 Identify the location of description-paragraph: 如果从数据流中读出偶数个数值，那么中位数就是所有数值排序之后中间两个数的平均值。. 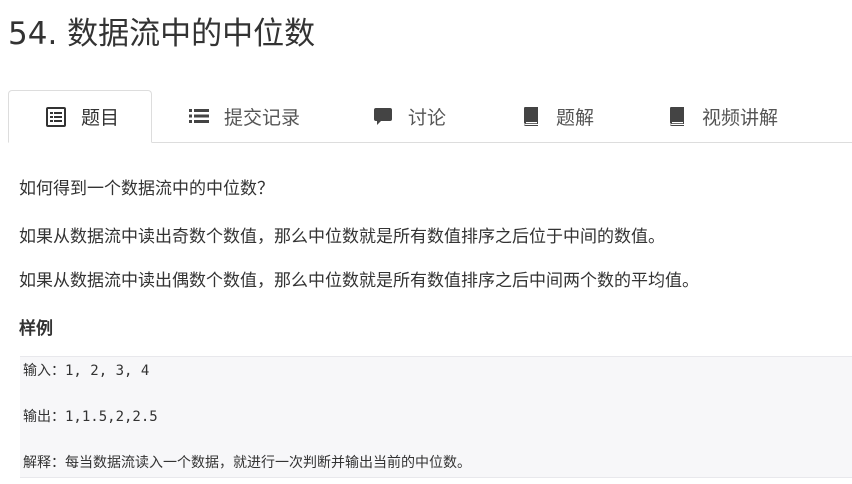
(359, 281).